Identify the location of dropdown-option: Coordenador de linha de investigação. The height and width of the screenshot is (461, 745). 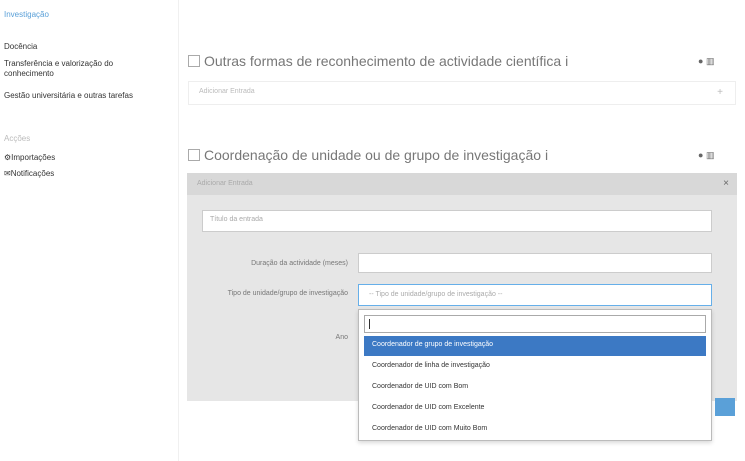
(535, 367).